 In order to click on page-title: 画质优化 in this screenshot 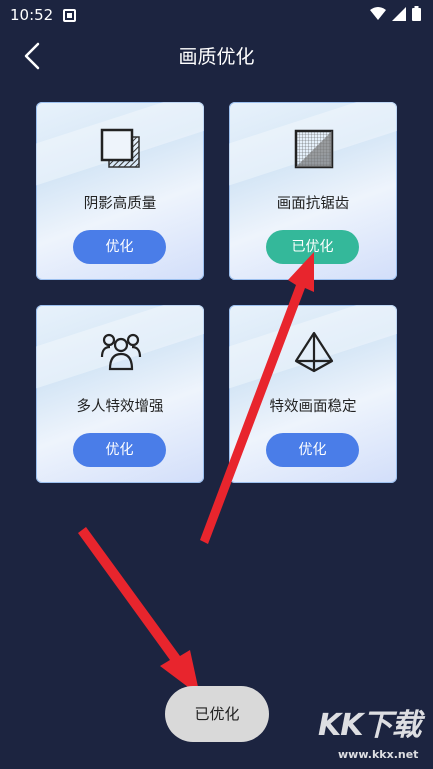, I will do `click(216, 57)`.